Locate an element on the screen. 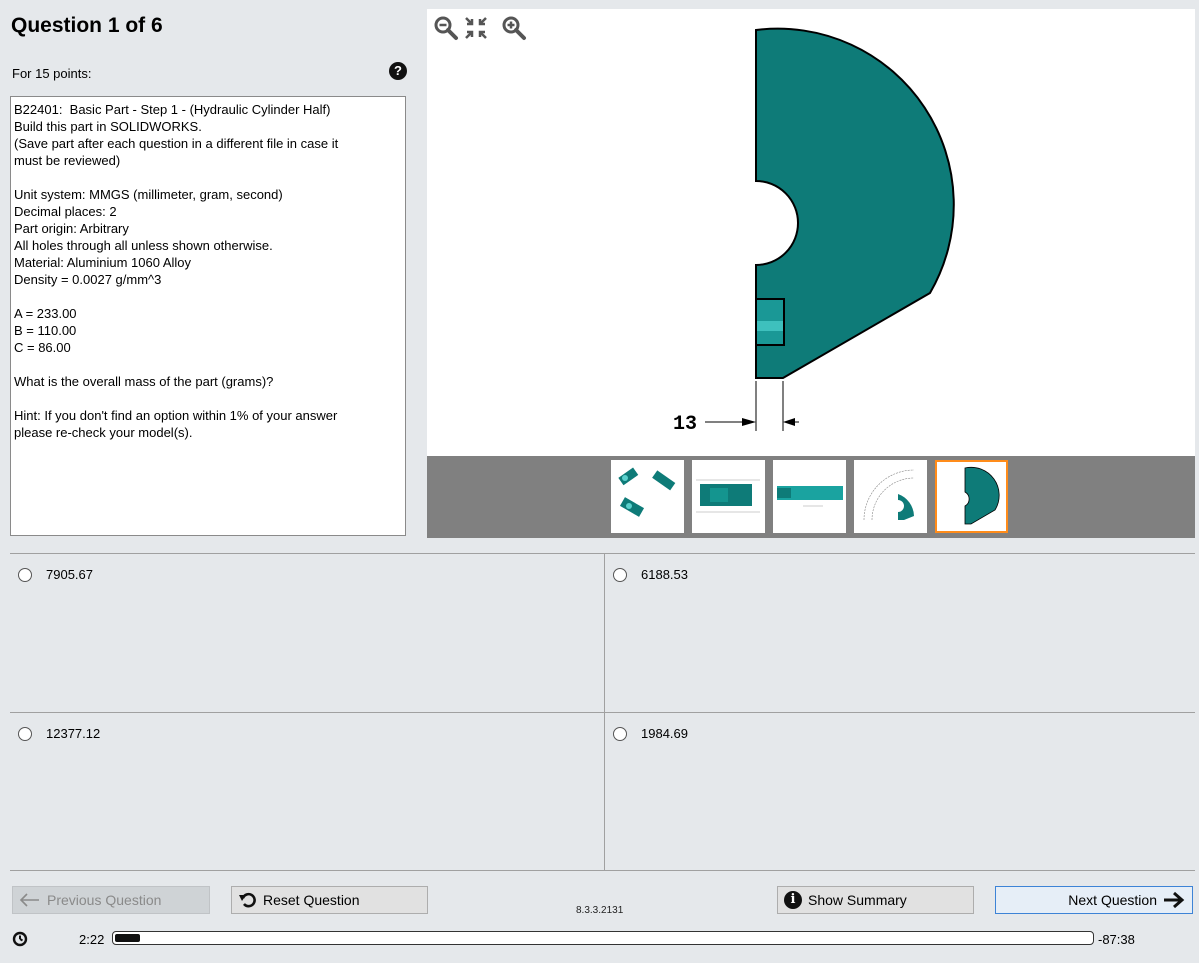 The height and width of the screenshot is (963, 1199). dimension-arrow-left is located at coordinates (749, 422).